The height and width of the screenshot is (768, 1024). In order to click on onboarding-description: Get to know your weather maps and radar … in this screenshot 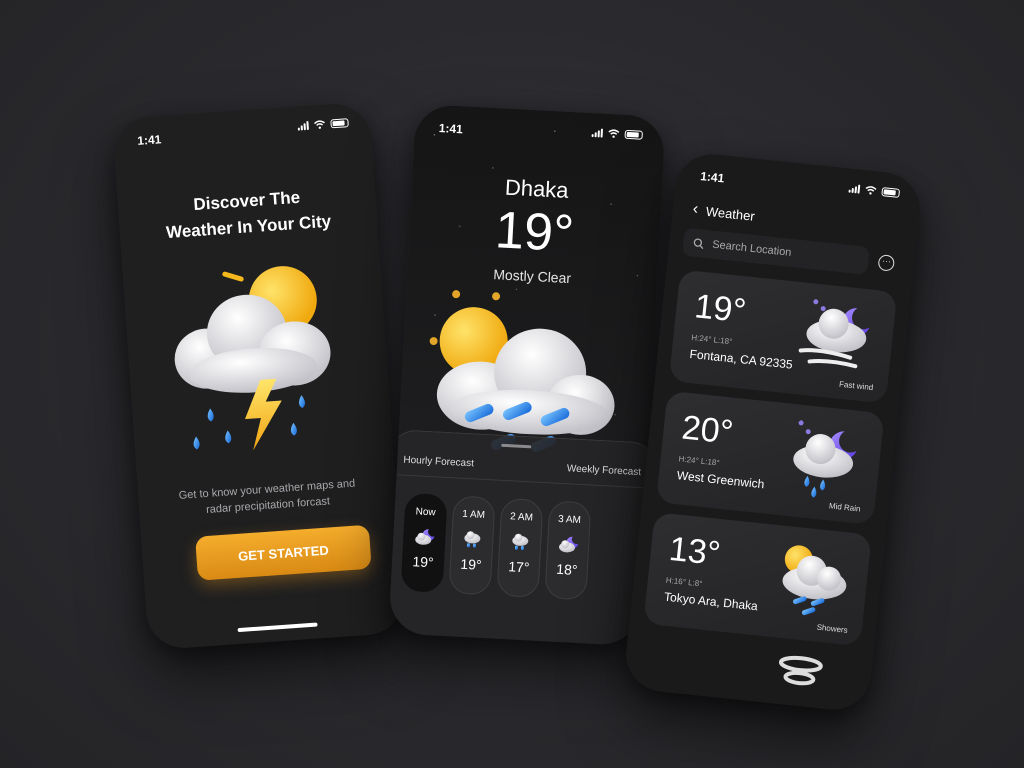, I will do `click(267, 496)`.